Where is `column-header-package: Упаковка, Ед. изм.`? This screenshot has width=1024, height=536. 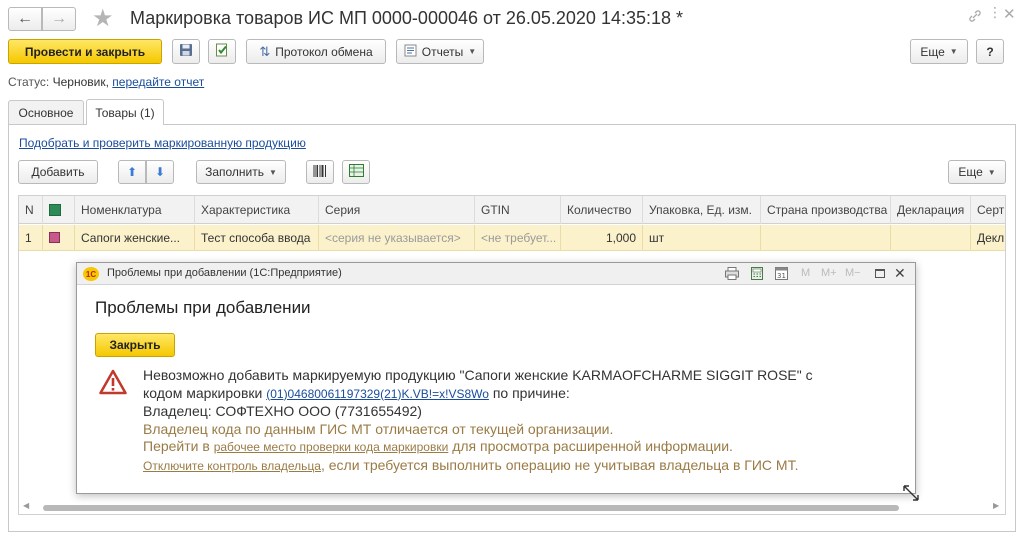
column-header-package: Упаковка, Ед. изм. is located at coordinates (702, 210).